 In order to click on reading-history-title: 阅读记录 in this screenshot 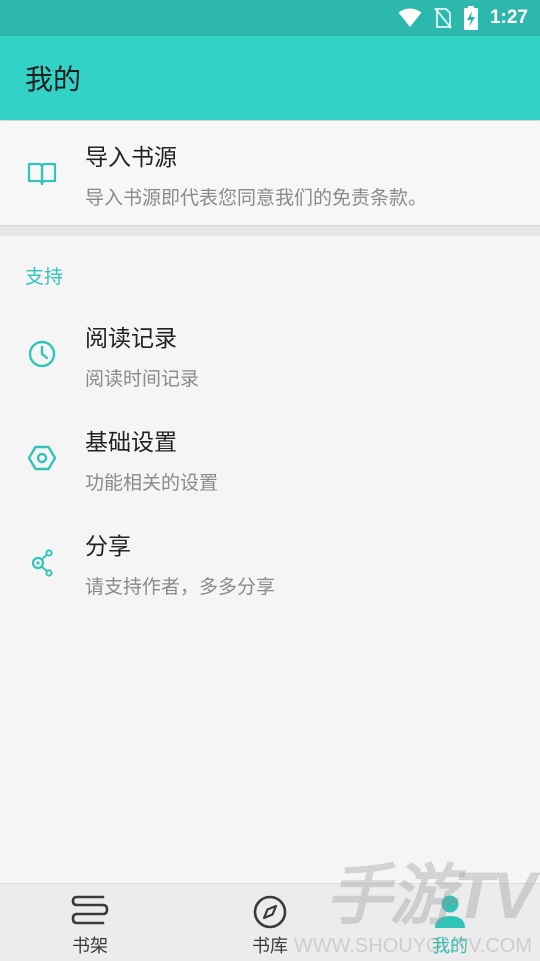, I will do `click(131, 339)`.